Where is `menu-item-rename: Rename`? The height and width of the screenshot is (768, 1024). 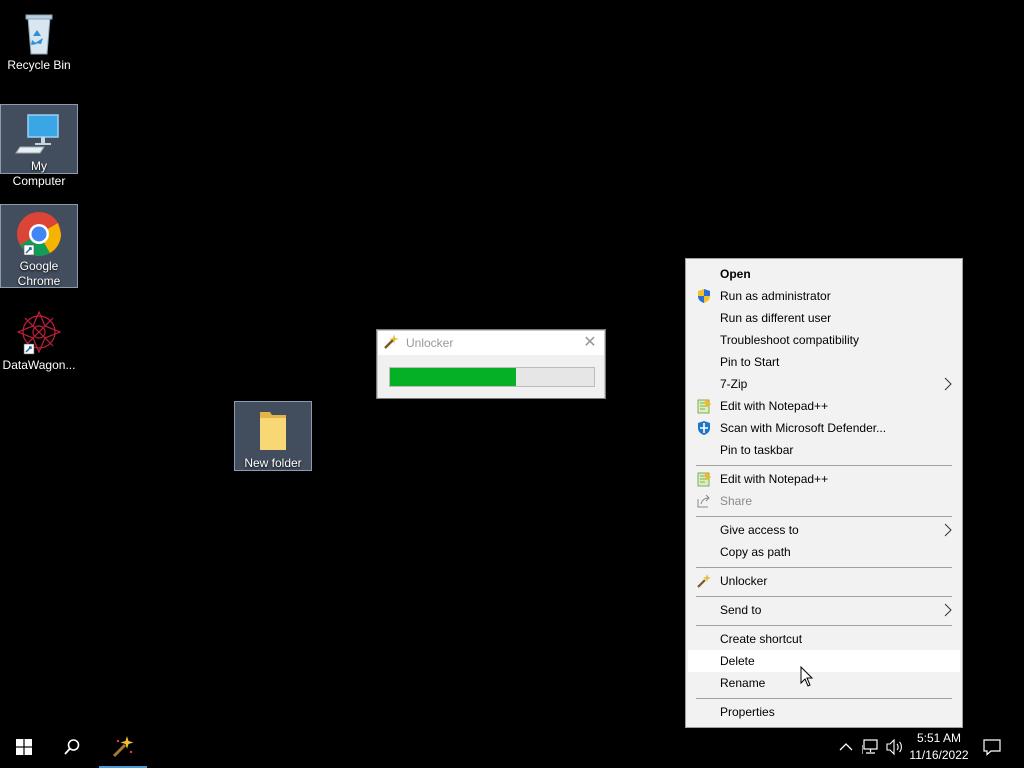
menu-item-rename: Rename is located at coordinates (824, 683).